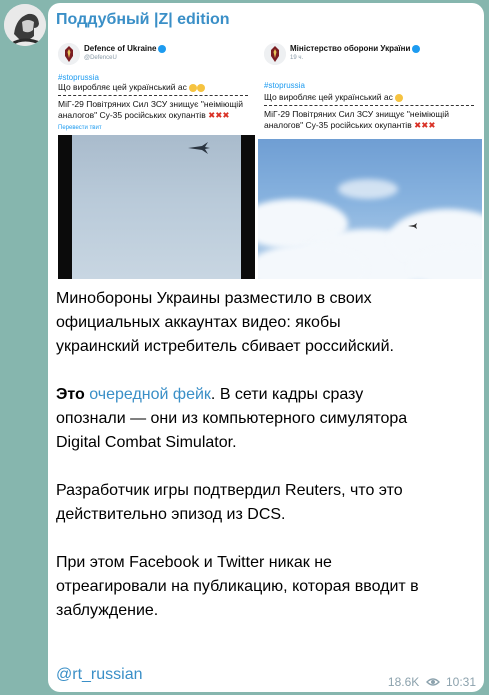 The height and width of the screenshot is (695, 489). What do you see at coordinates (107, 610) in the screenshot?
I see `message-line: заблуждение.` at bounding box center [107, 610].